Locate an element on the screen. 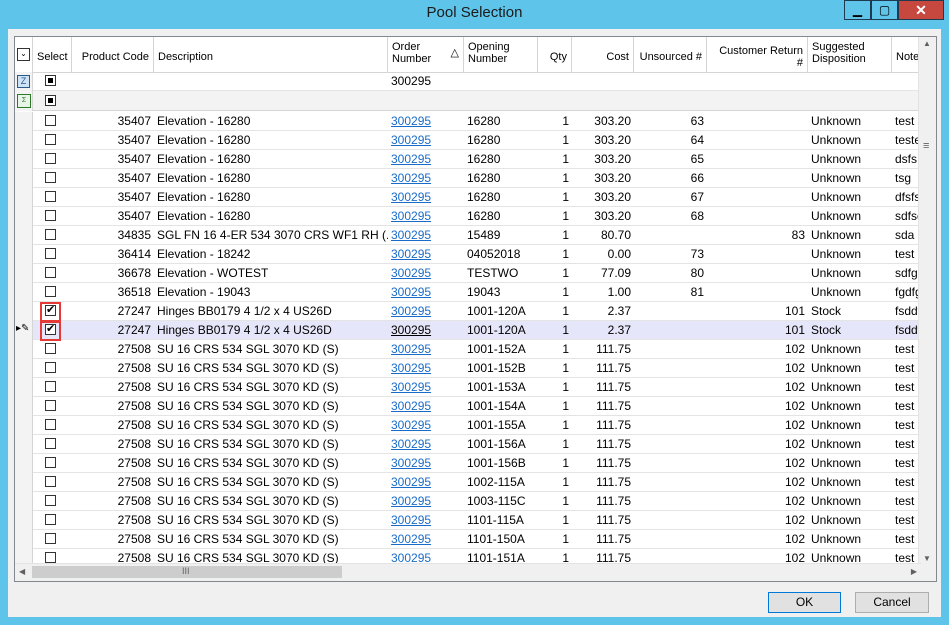 The image size is (949, 625). col-customer-return: Customer Return # is located at coordinates (757, 54).